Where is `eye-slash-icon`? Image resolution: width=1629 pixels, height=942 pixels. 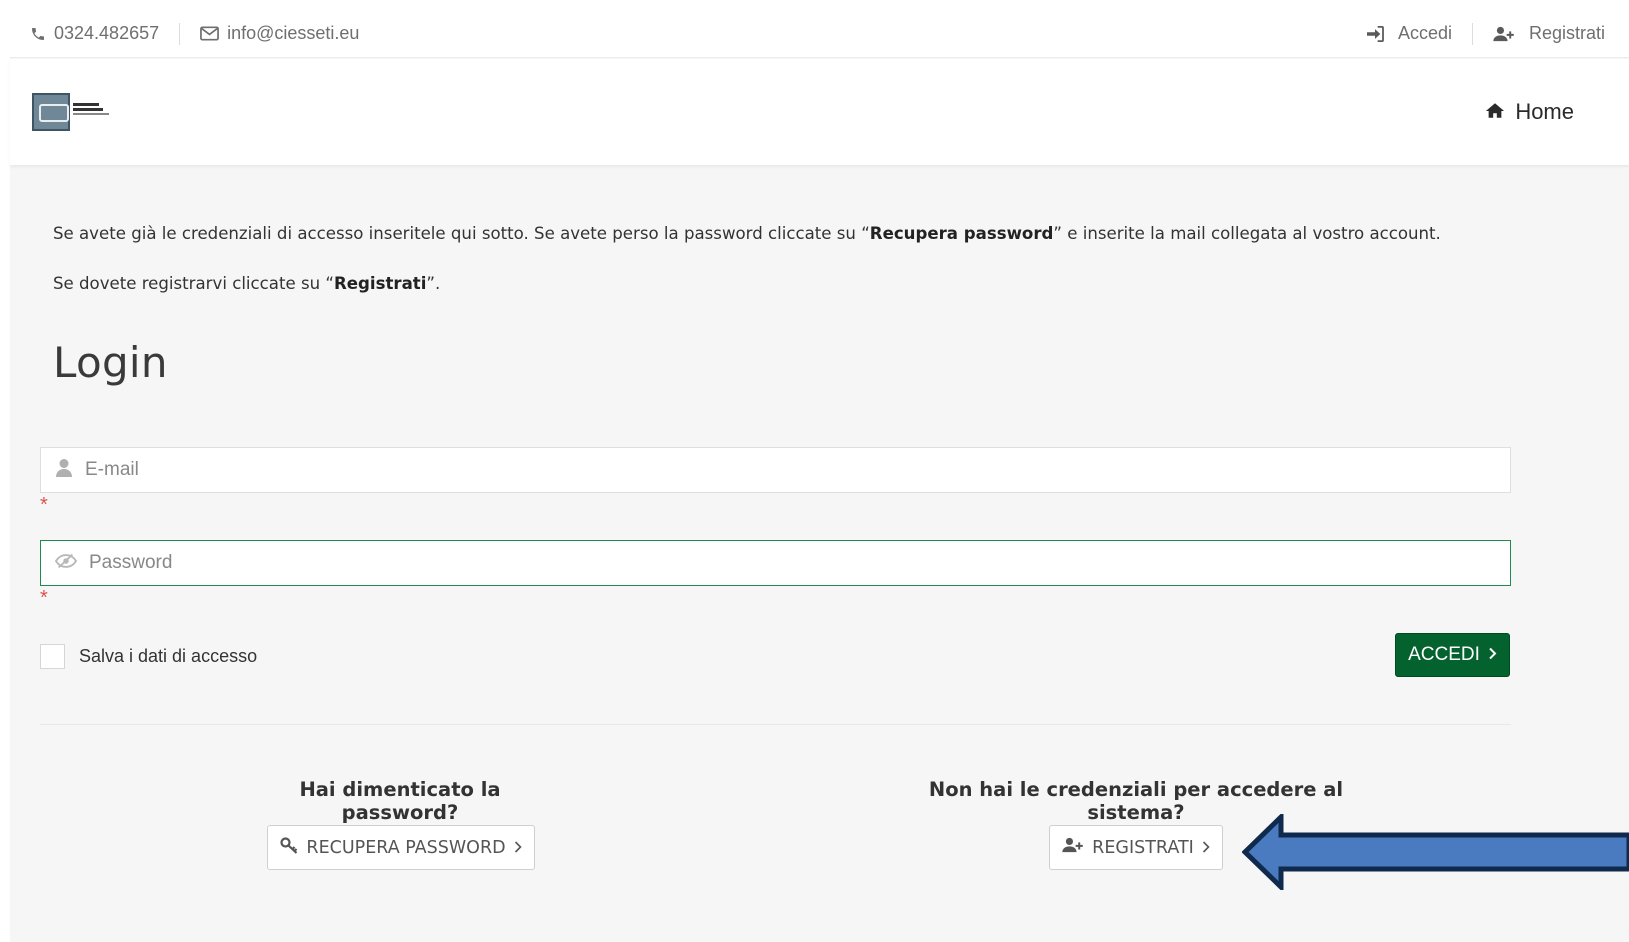 eye-slash-icon is located at coordinates (66, 563).